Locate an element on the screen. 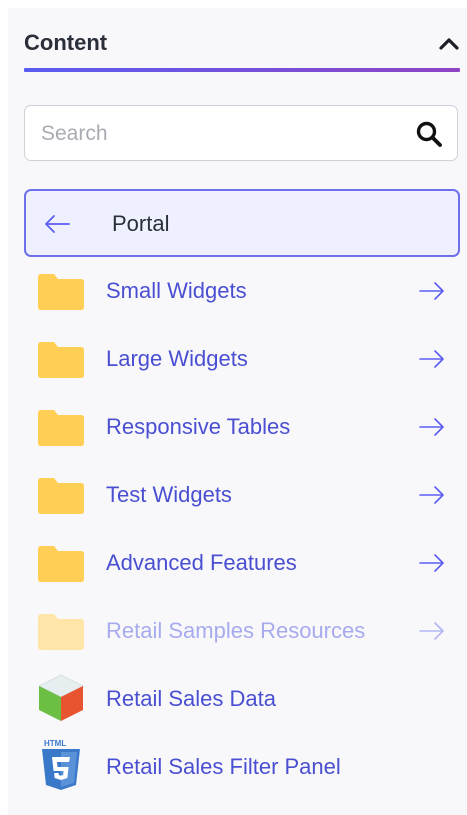 This screenshot has width=467, height=815. header-divider is located at coordinates (242, 70).